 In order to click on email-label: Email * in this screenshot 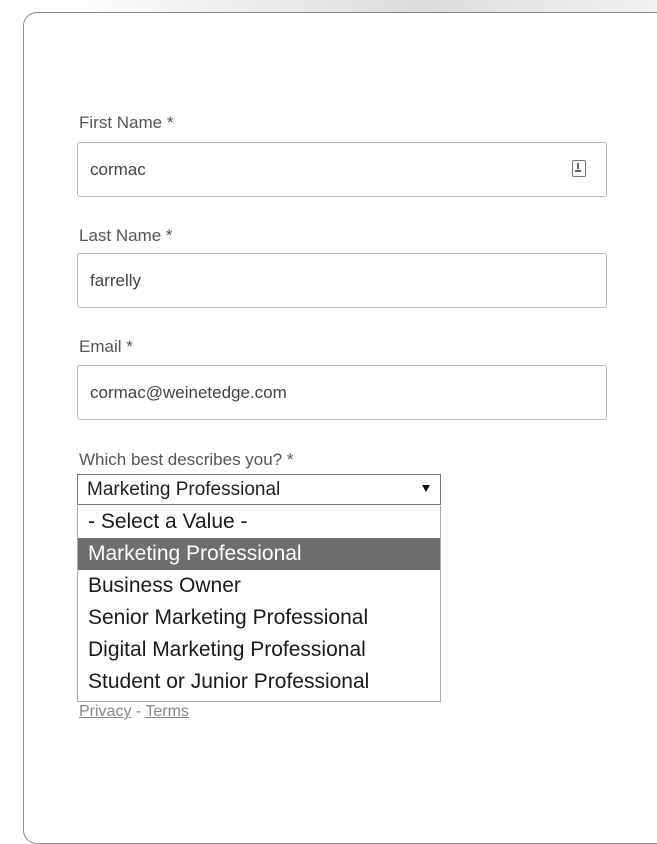, I will do `click(106, 346)`.